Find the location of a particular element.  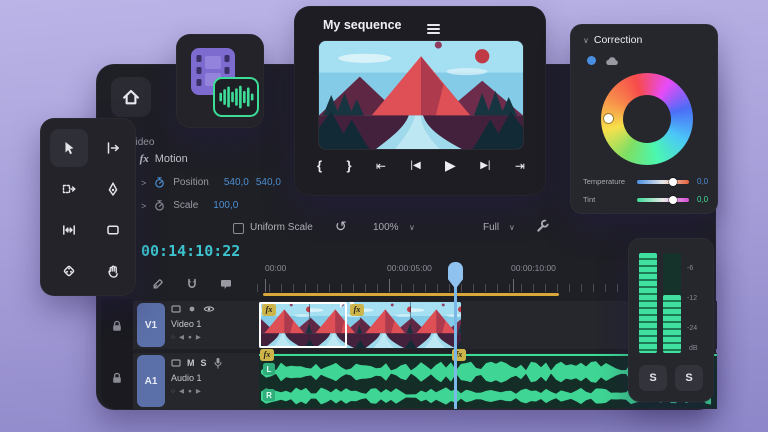

tint-knob is located at coordinates (673, 200).